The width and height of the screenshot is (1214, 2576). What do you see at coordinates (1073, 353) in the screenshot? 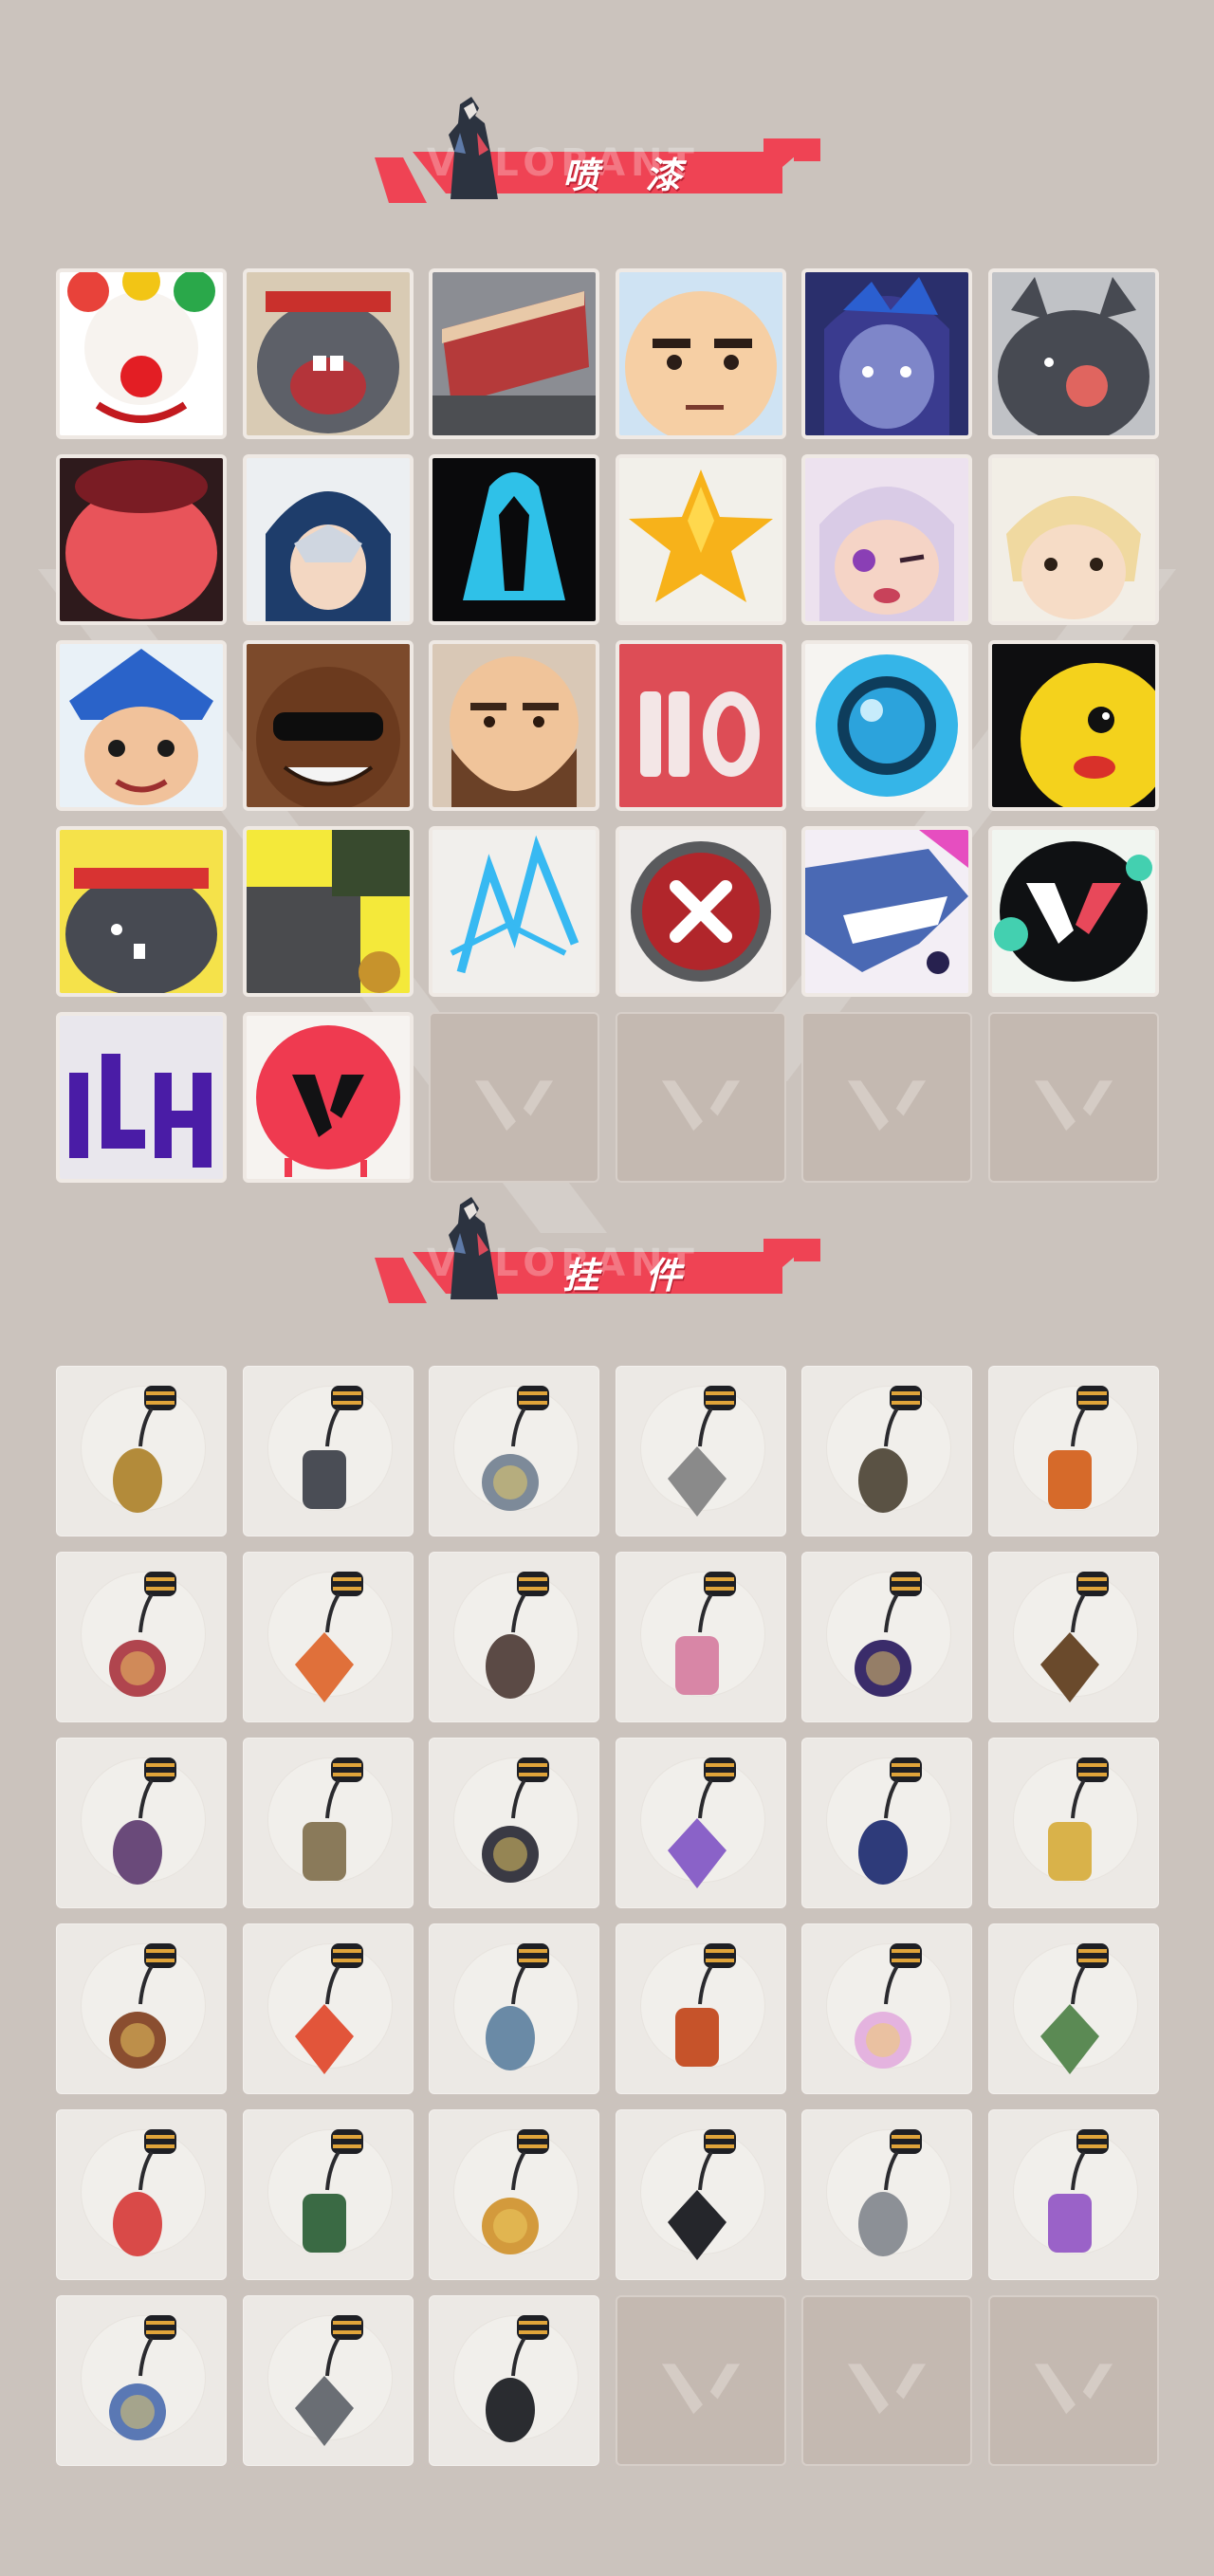
I see `laughing-blob-spray` at bounding box center [1073, 353].